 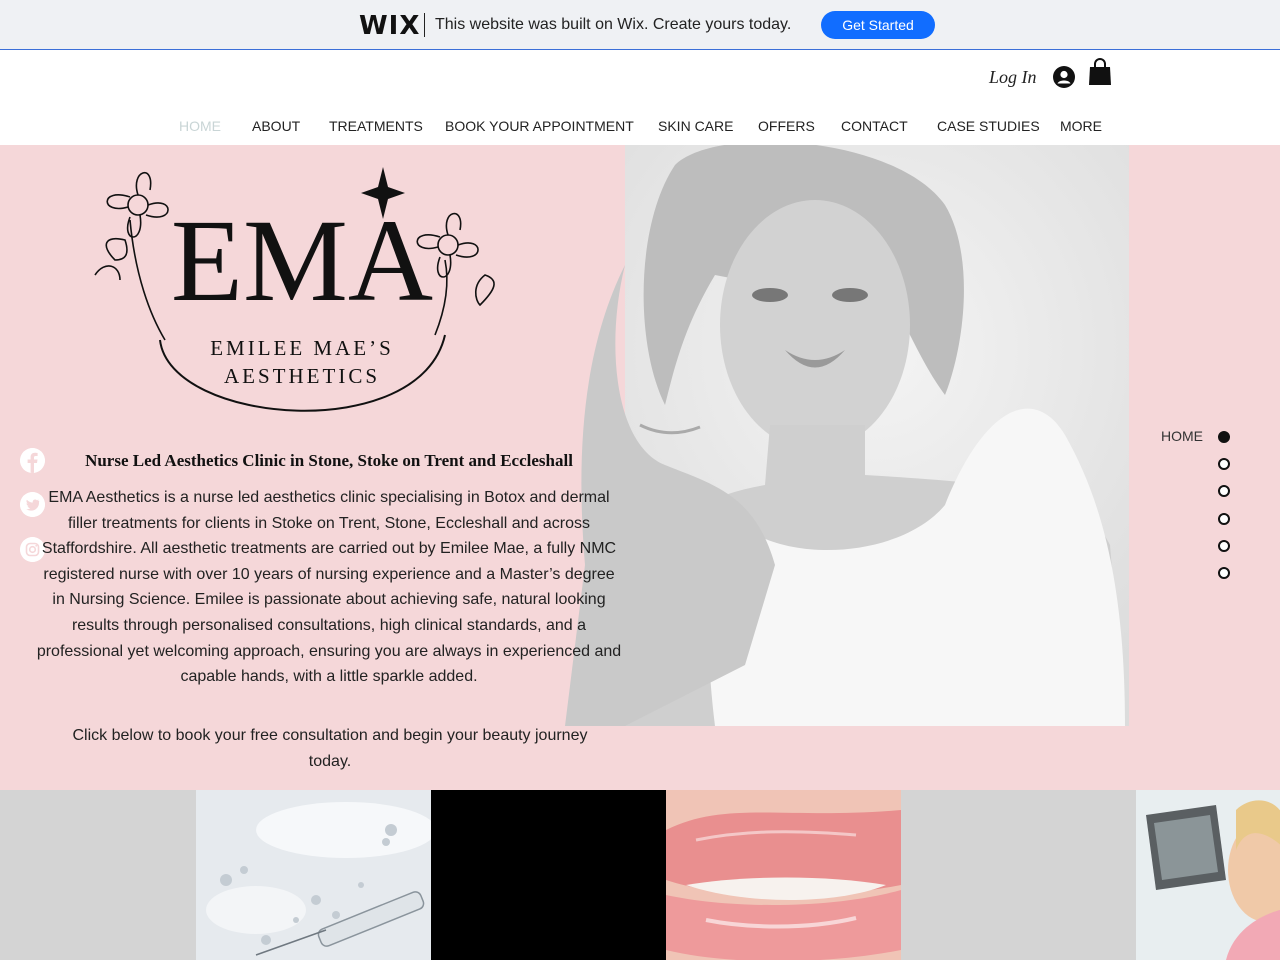 I want to click on logo-line-1: EMILEE MAE’S, so click(x=302, y=348).